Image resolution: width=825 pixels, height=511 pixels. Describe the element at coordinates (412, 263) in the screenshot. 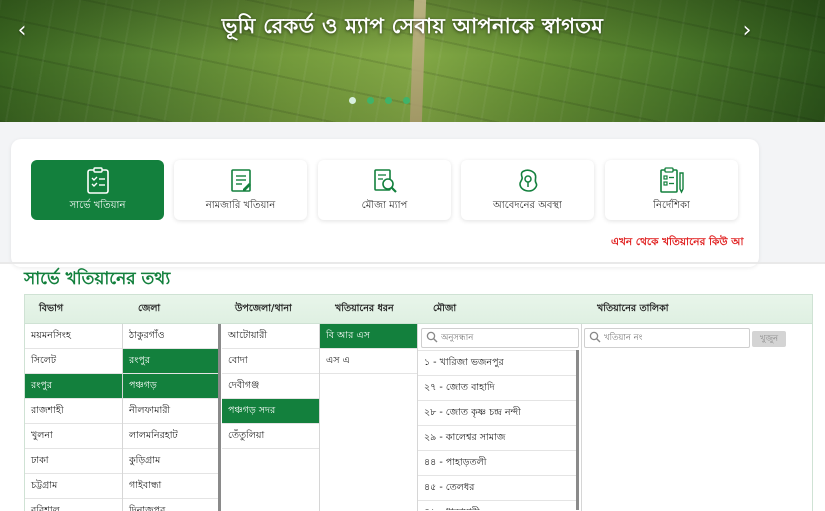

I see `divider` at that location.